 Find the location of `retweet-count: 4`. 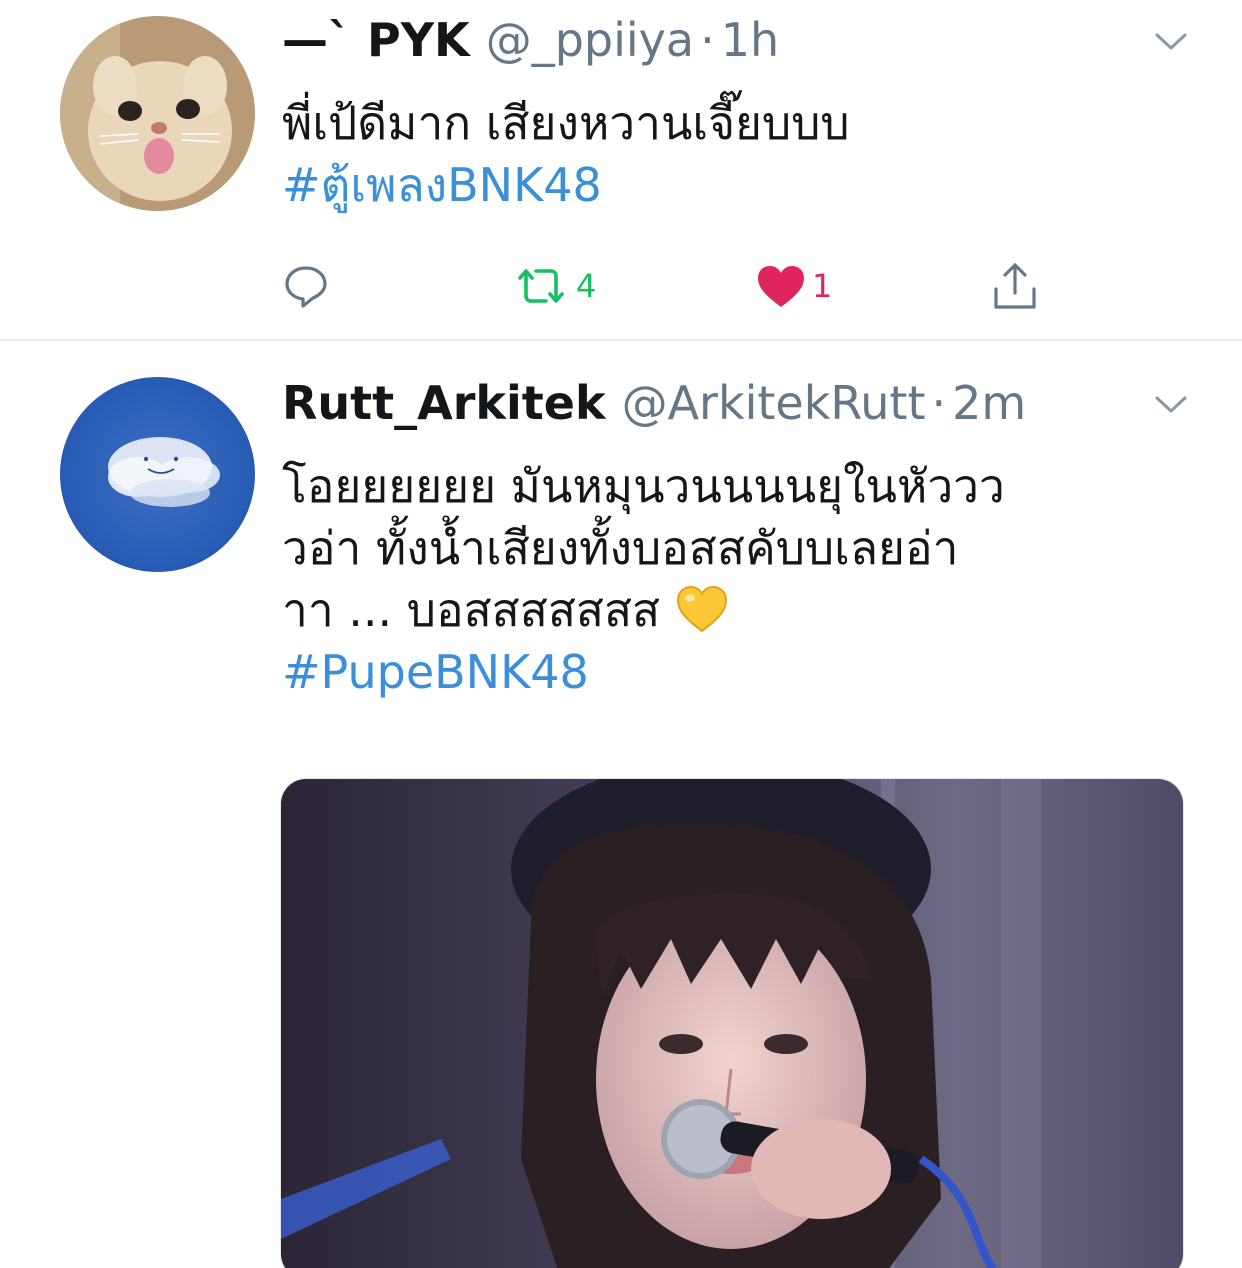

retweet-count: 4 is located at coordinates (586, 286).